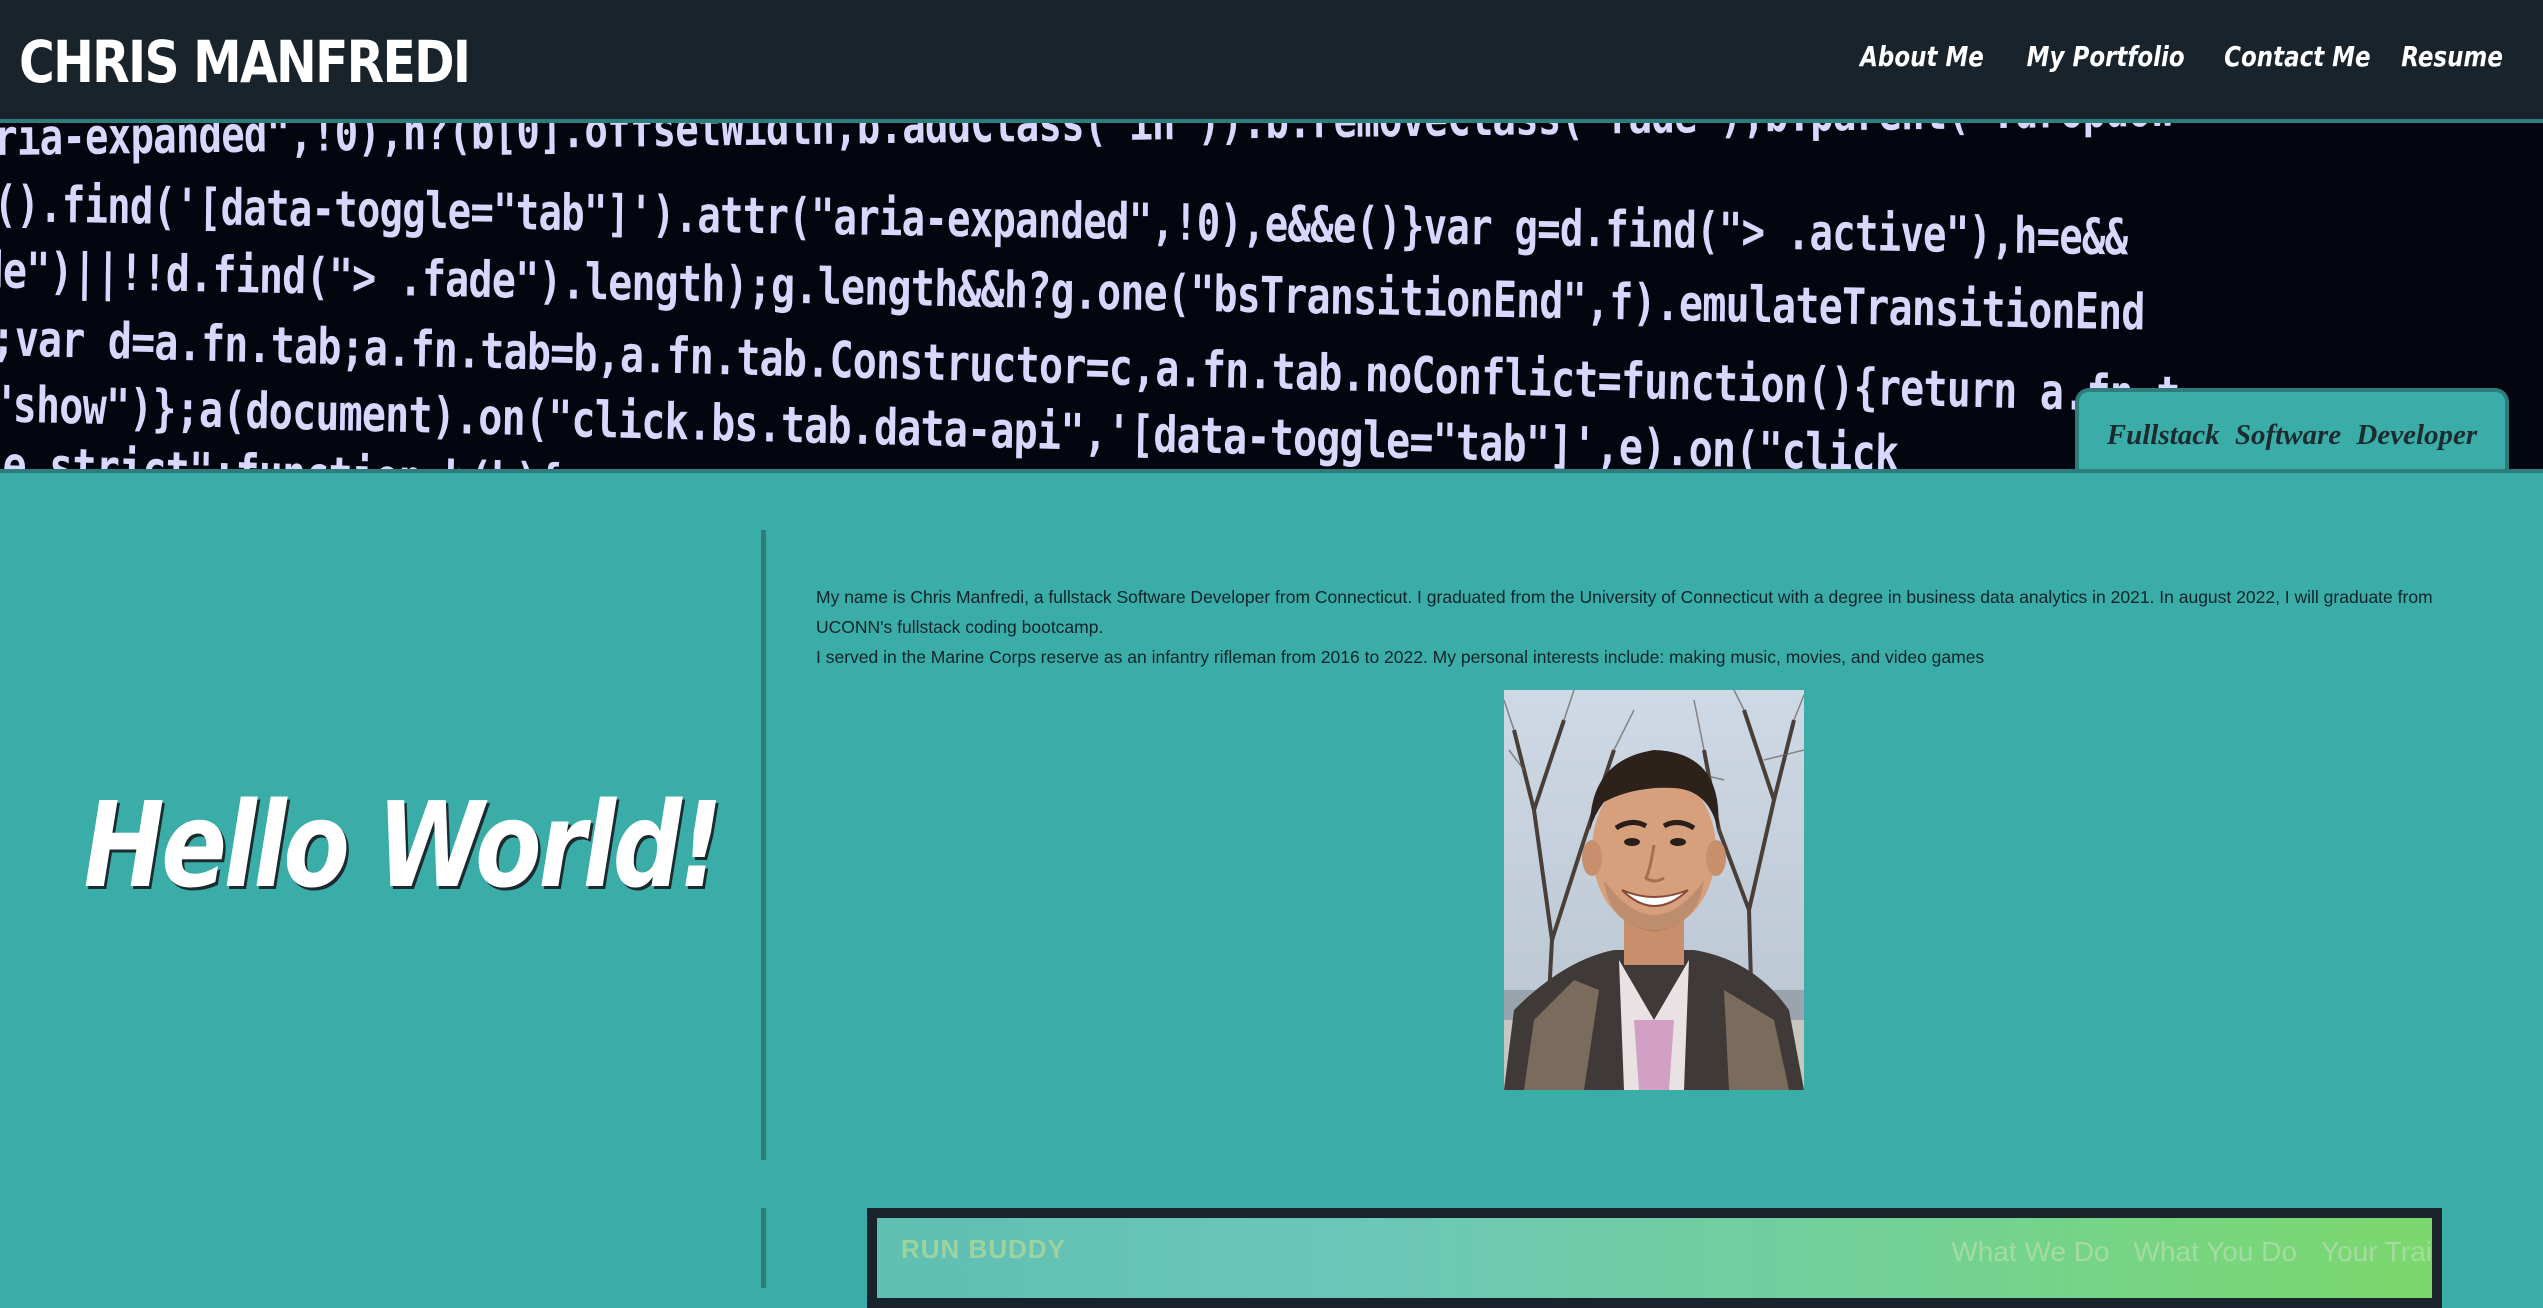 The image size is (2543, 1308). What do you see at coordinates (2376, 1252) in the screenshot?
I see `project-nav-item: Your Trai` at bounding box center [2376, 1252].